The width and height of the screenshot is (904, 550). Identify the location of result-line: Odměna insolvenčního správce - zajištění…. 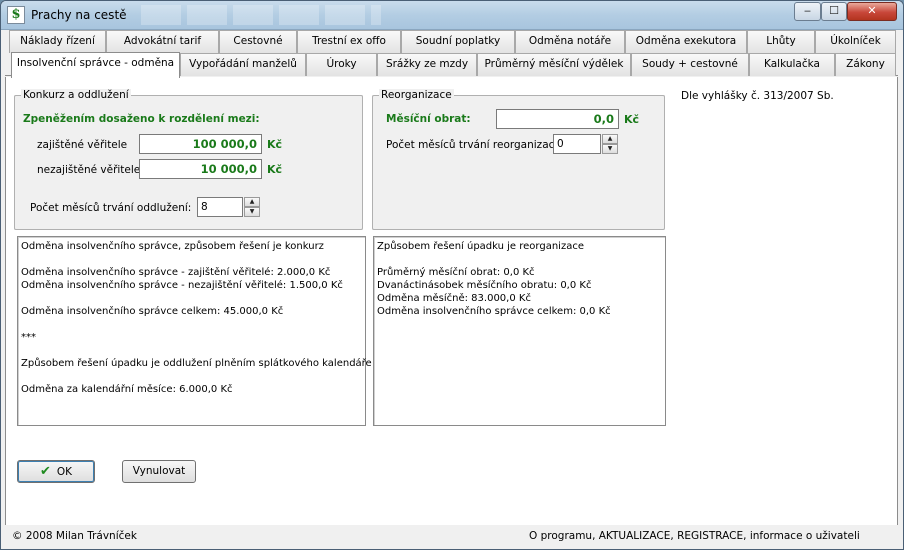
(176, 272).